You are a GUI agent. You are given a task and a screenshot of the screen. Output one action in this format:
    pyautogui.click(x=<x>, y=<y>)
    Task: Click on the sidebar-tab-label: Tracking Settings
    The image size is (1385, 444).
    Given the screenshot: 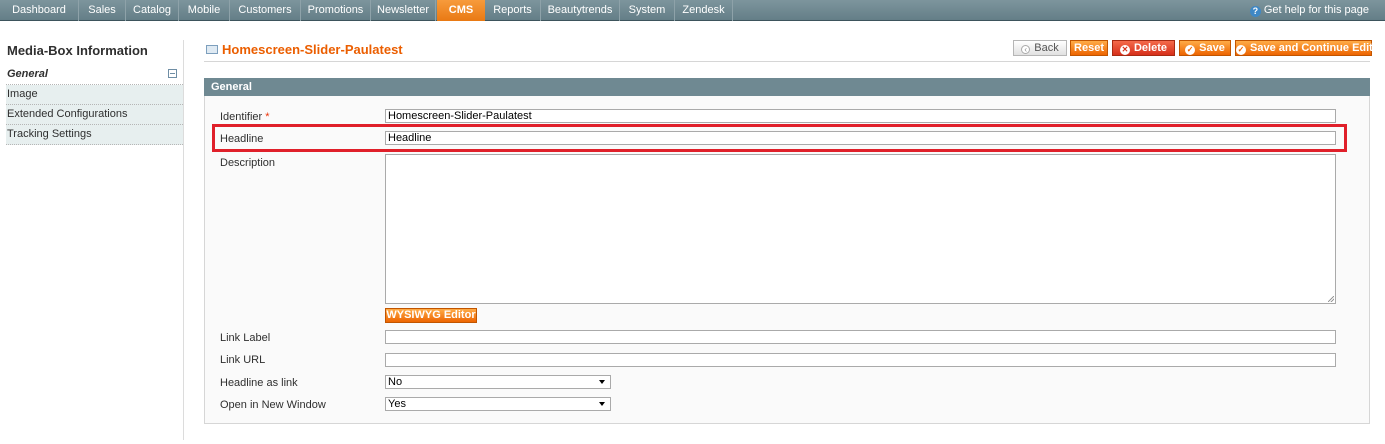 What is the action you would take?
    pyautogui.click(x=49, y=134)
    